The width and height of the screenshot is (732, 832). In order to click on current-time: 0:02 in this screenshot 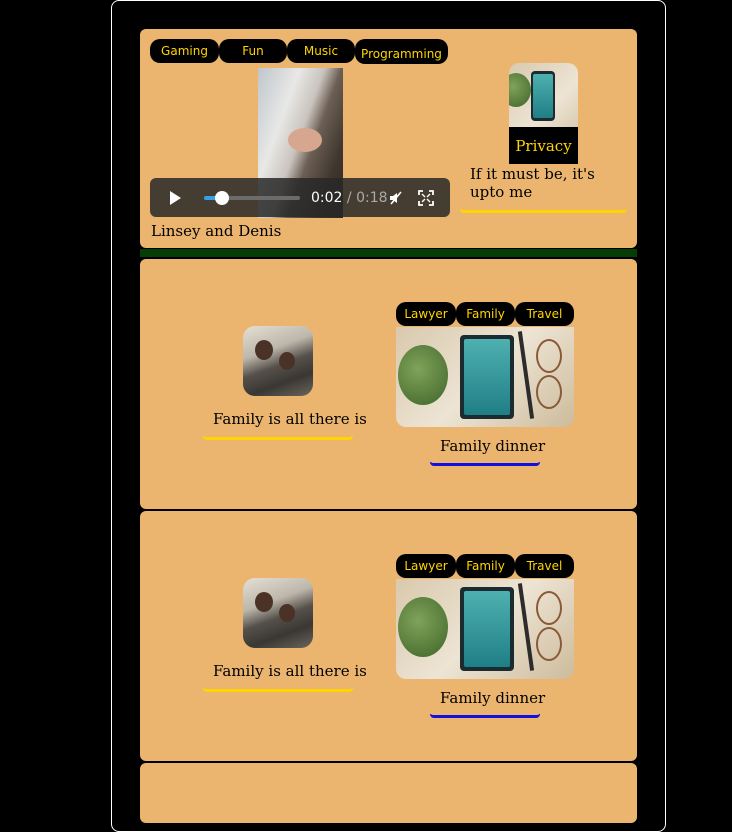, I will do `click(327, 197)`.